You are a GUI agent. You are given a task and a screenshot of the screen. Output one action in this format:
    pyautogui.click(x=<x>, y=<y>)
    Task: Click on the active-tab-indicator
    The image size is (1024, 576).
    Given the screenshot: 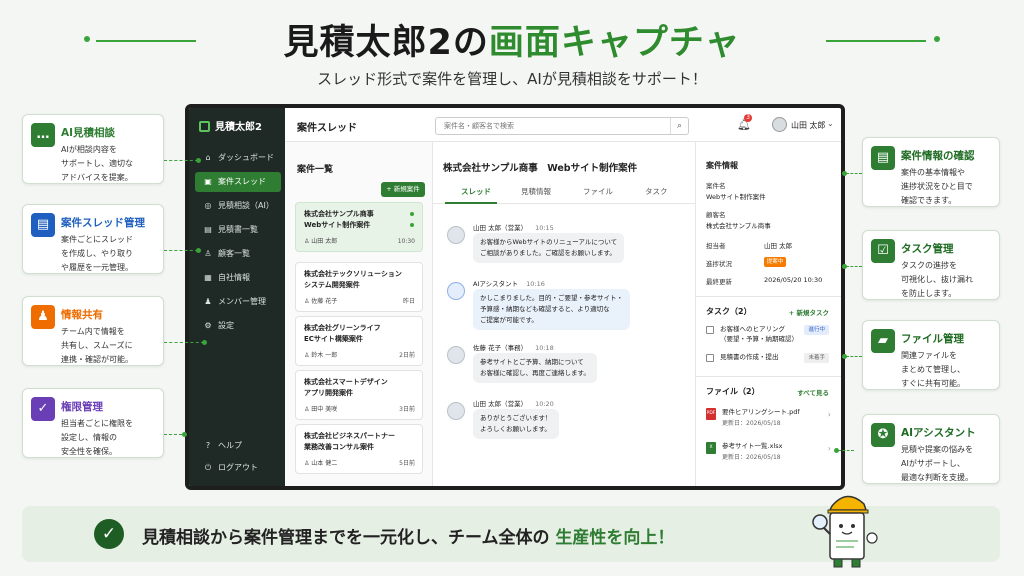 What is the action you would take?
    pyautogui.click(x=471, y=203)
    